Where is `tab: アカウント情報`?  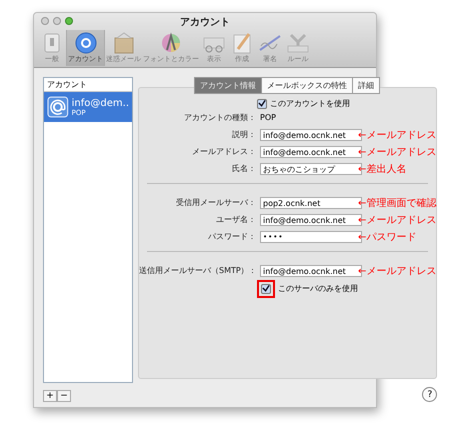
tab: アカウント情報 is located at coordinates (228, 85).